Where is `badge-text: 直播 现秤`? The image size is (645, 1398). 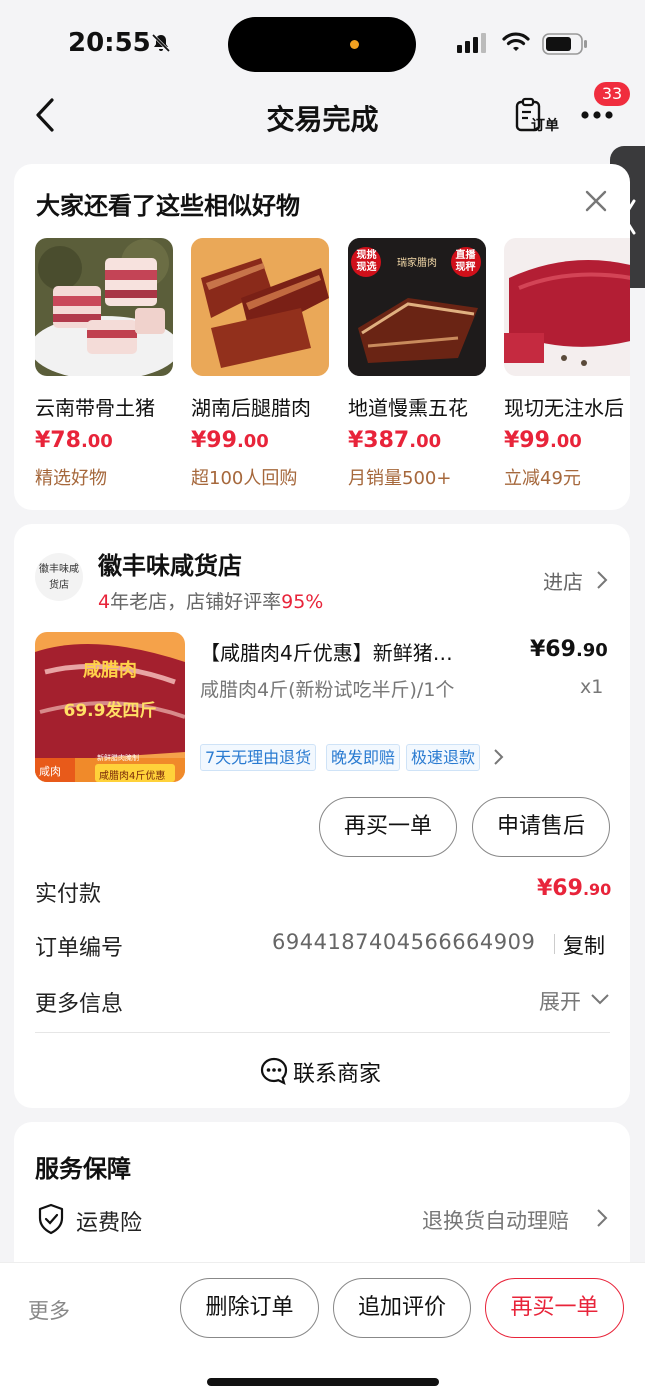
badge-text: 直播 现秤 is located at coordinates (465, 261).